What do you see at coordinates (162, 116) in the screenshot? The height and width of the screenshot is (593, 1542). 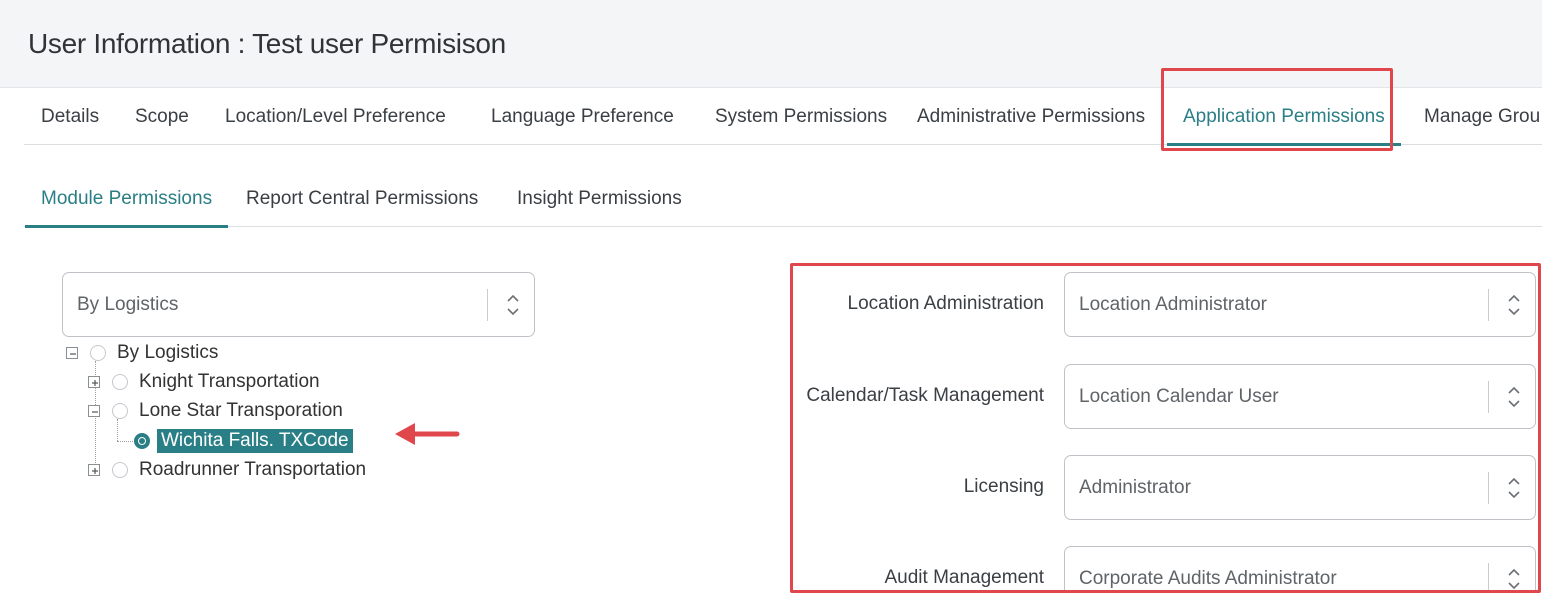 I see `tab-scope: Scope` at bounding box center [162, 116].